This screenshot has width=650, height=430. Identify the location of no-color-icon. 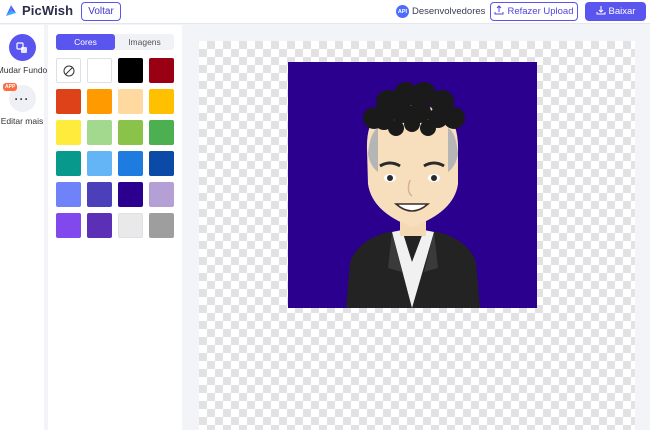
(68, 70).